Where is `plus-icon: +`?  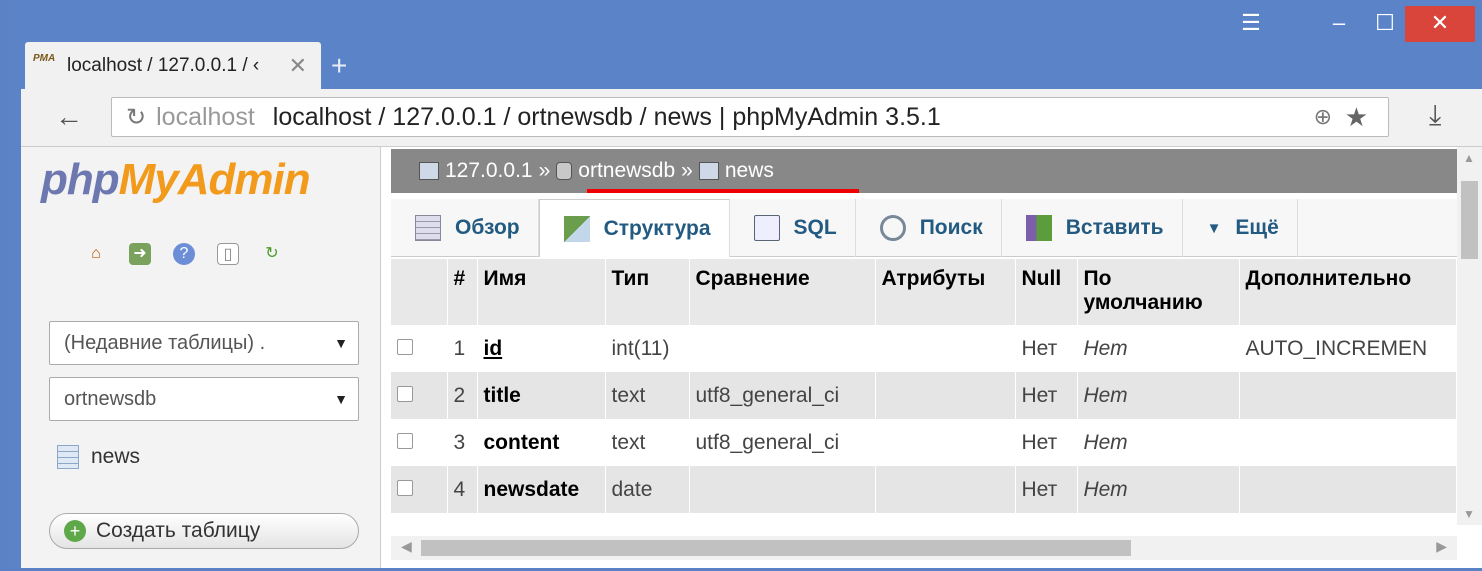
plus-icon: + is located at coordinates (75, 531).